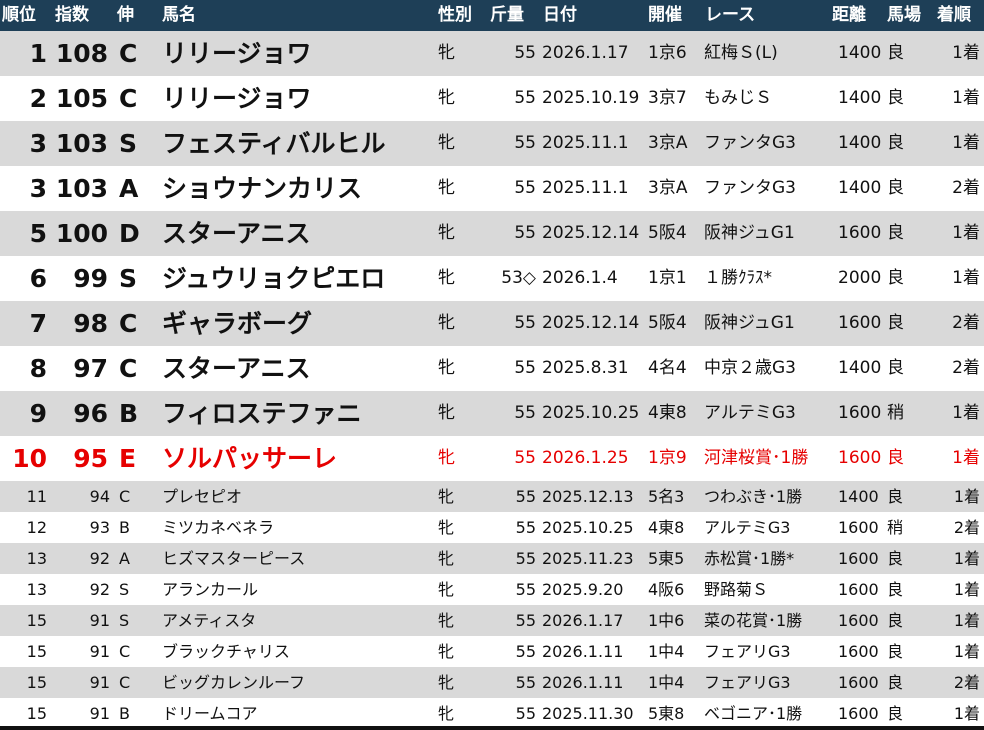  Describe the element at coordinates (585, 368) in the screenshot. I see `cell-date: 2025.8.31` at that location.